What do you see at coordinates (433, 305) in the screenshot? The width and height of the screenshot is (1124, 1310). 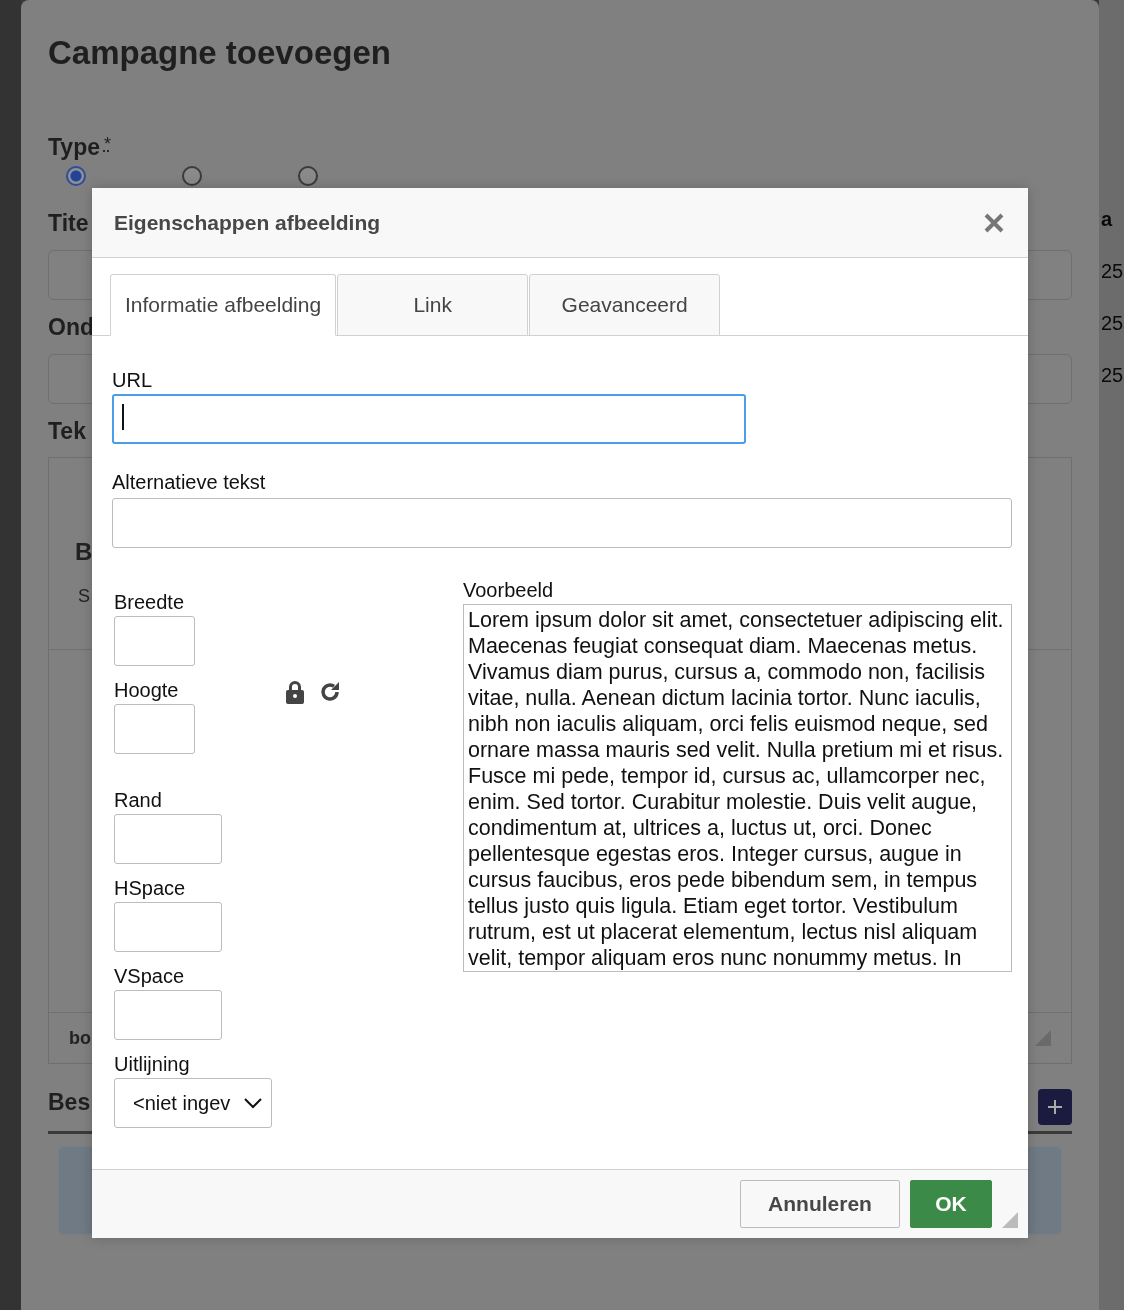 I see `tab: Link` at bounding box center [433, 305].